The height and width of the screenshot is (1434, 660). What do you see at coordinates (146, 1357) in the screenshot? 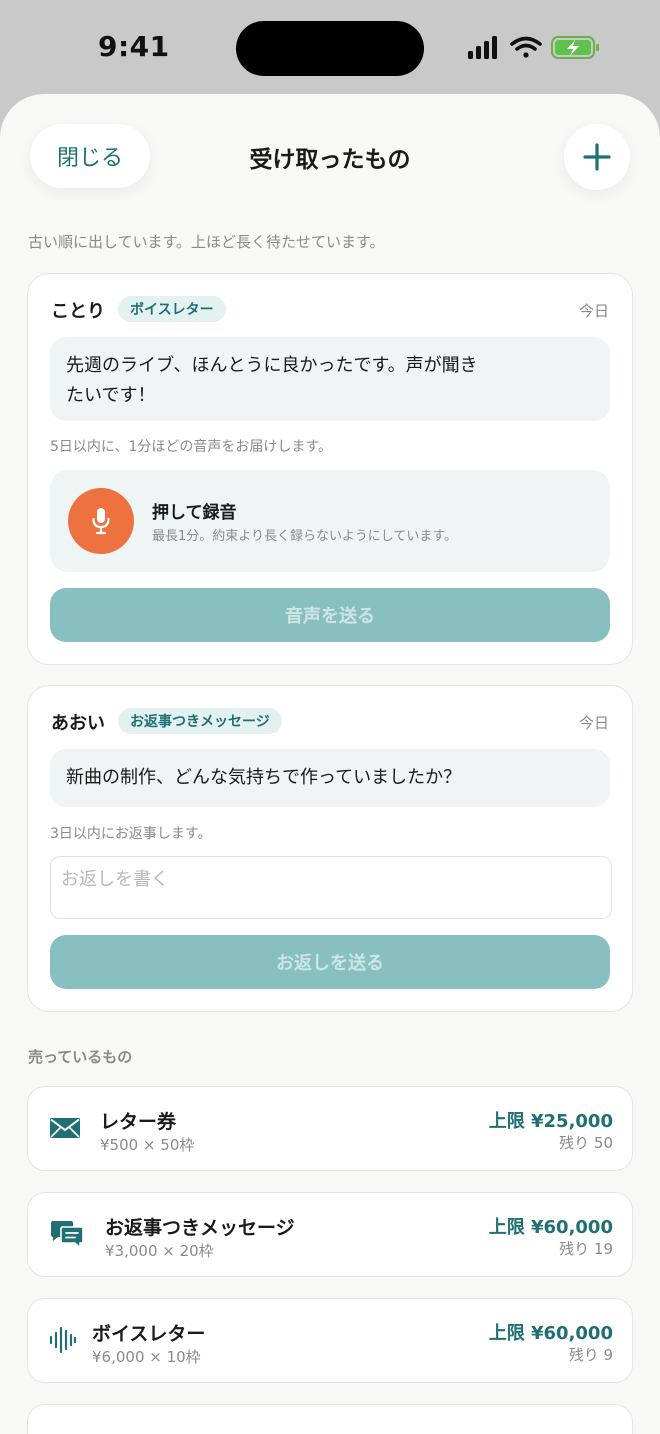
I see `product-price: ¥6,000 × 10枠` at bounding box center [146, 1357].